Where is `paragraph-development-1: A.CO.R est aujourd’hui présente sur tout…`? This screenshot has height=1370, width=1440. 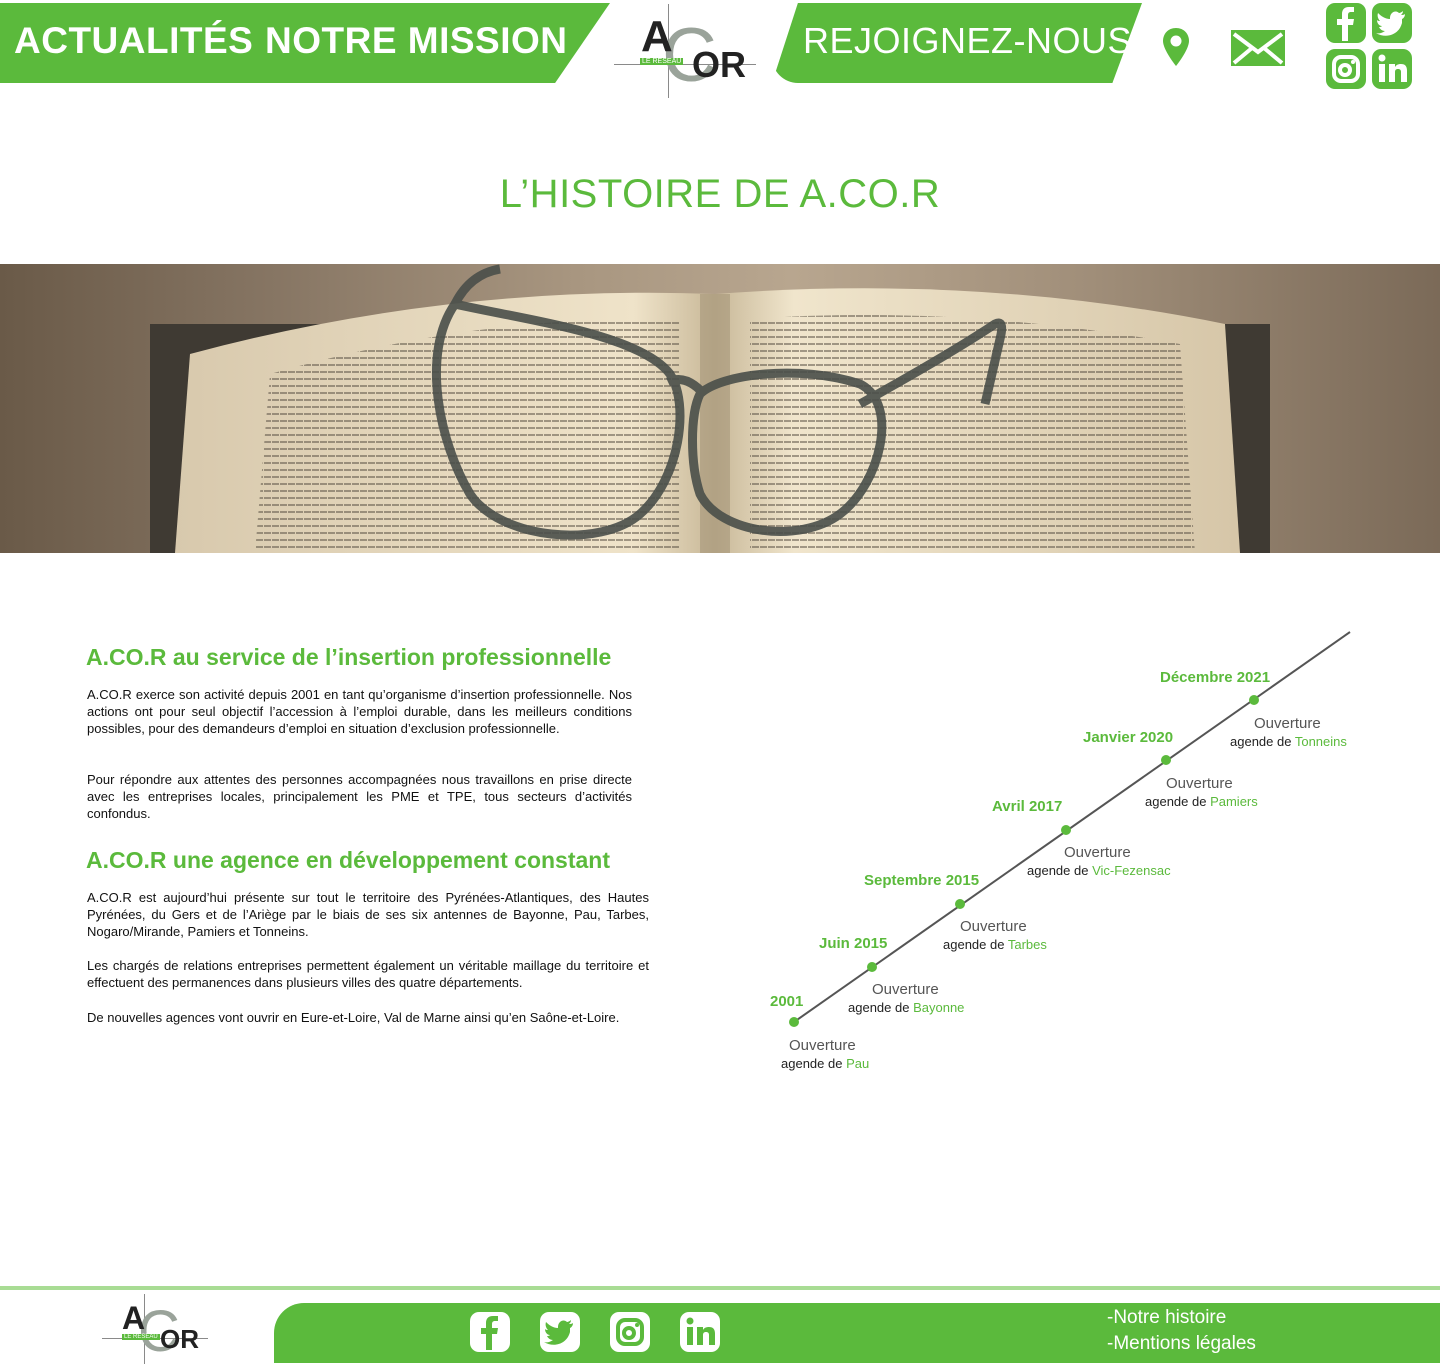
paragraph-development-1: A.CO.R est aujourd’hui présente sur tout… is located at coordinates (368, 914).